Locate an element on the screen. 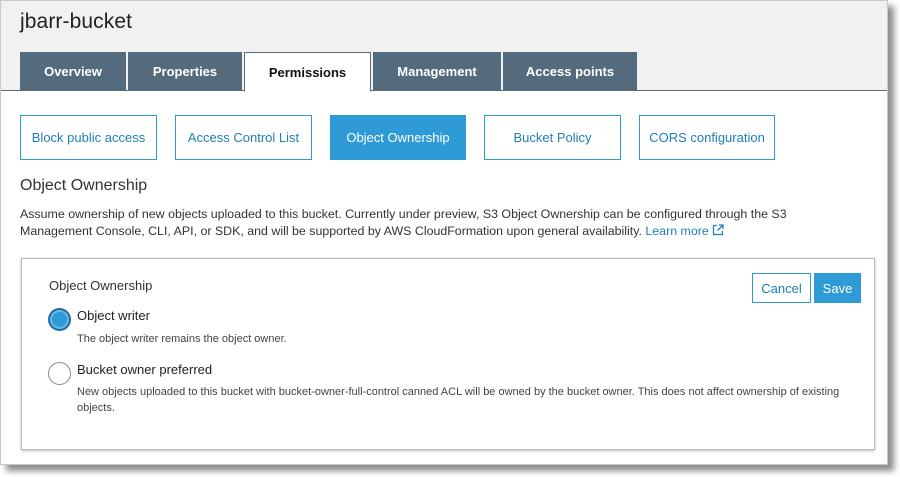 This screenshot has width=900, height=477. tab-overview: Overview is located at coordinates (73, 71).